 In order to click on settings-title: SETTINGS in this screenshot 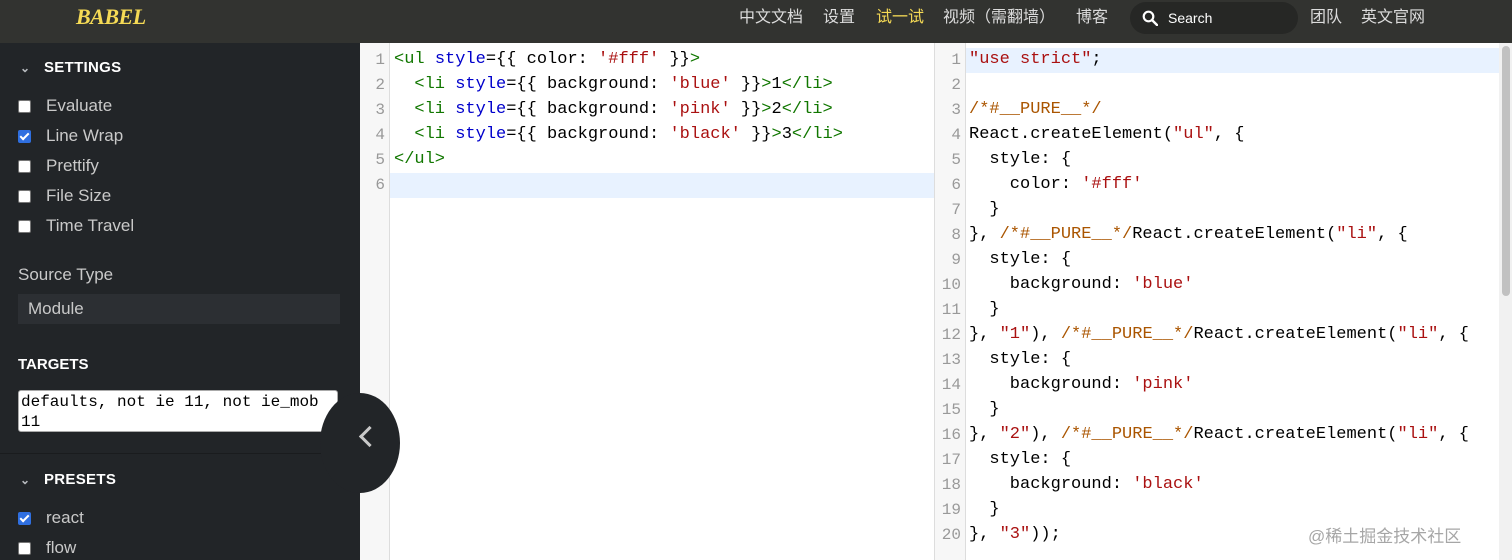, I will do `click(83, 67)`.